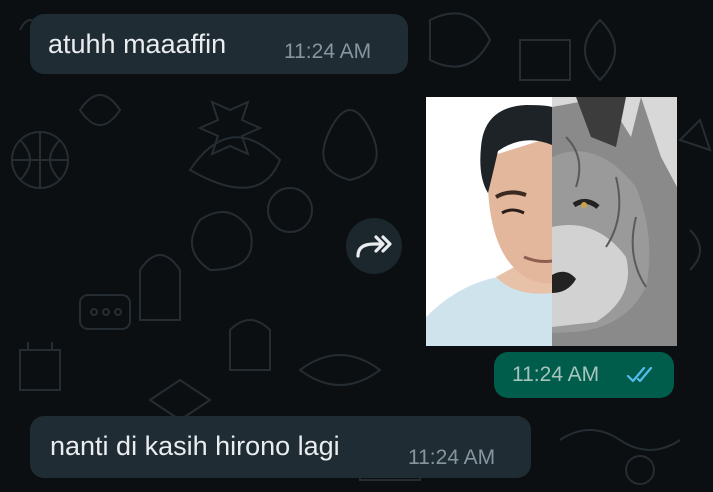 The image size is (713, 492). Describe the element at coordinates (137, 44) in the screenshot. I see `message-text: atuhh maaaffin` at that location.